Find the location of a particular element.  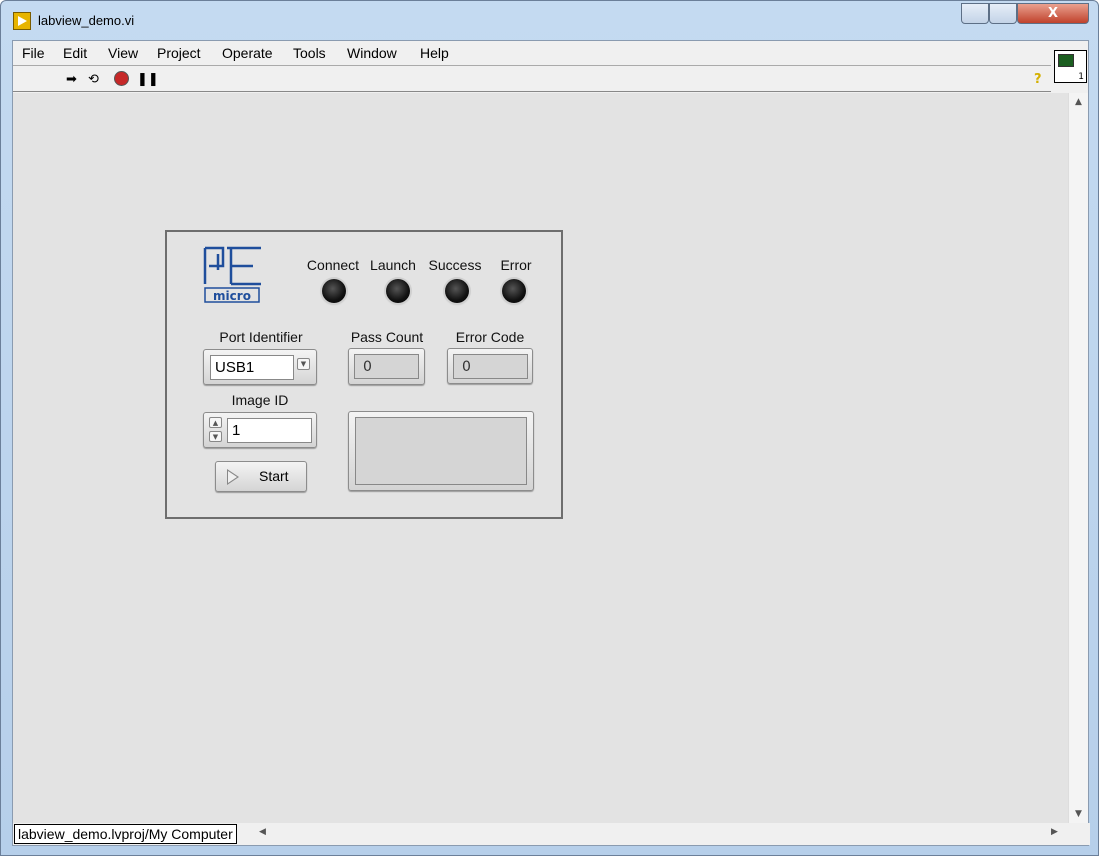

pass-count-indicator: 0 is located at coordinates (386, 366).